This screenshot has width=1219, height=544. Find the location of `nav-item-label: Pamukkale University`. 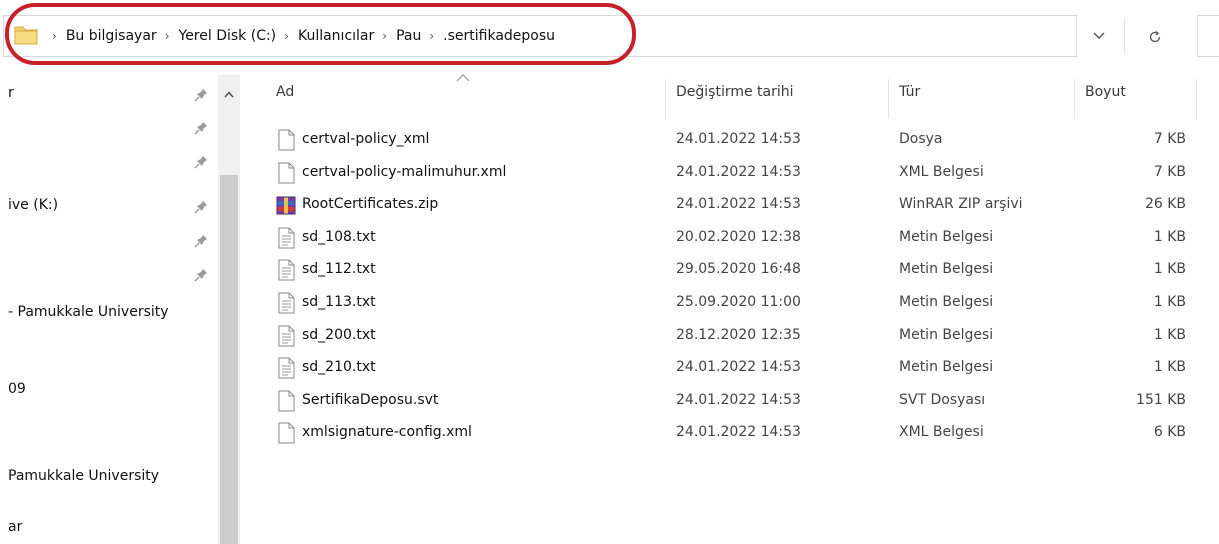

nav-item-label: Pamukkale University is located at coordinates (83, 476).